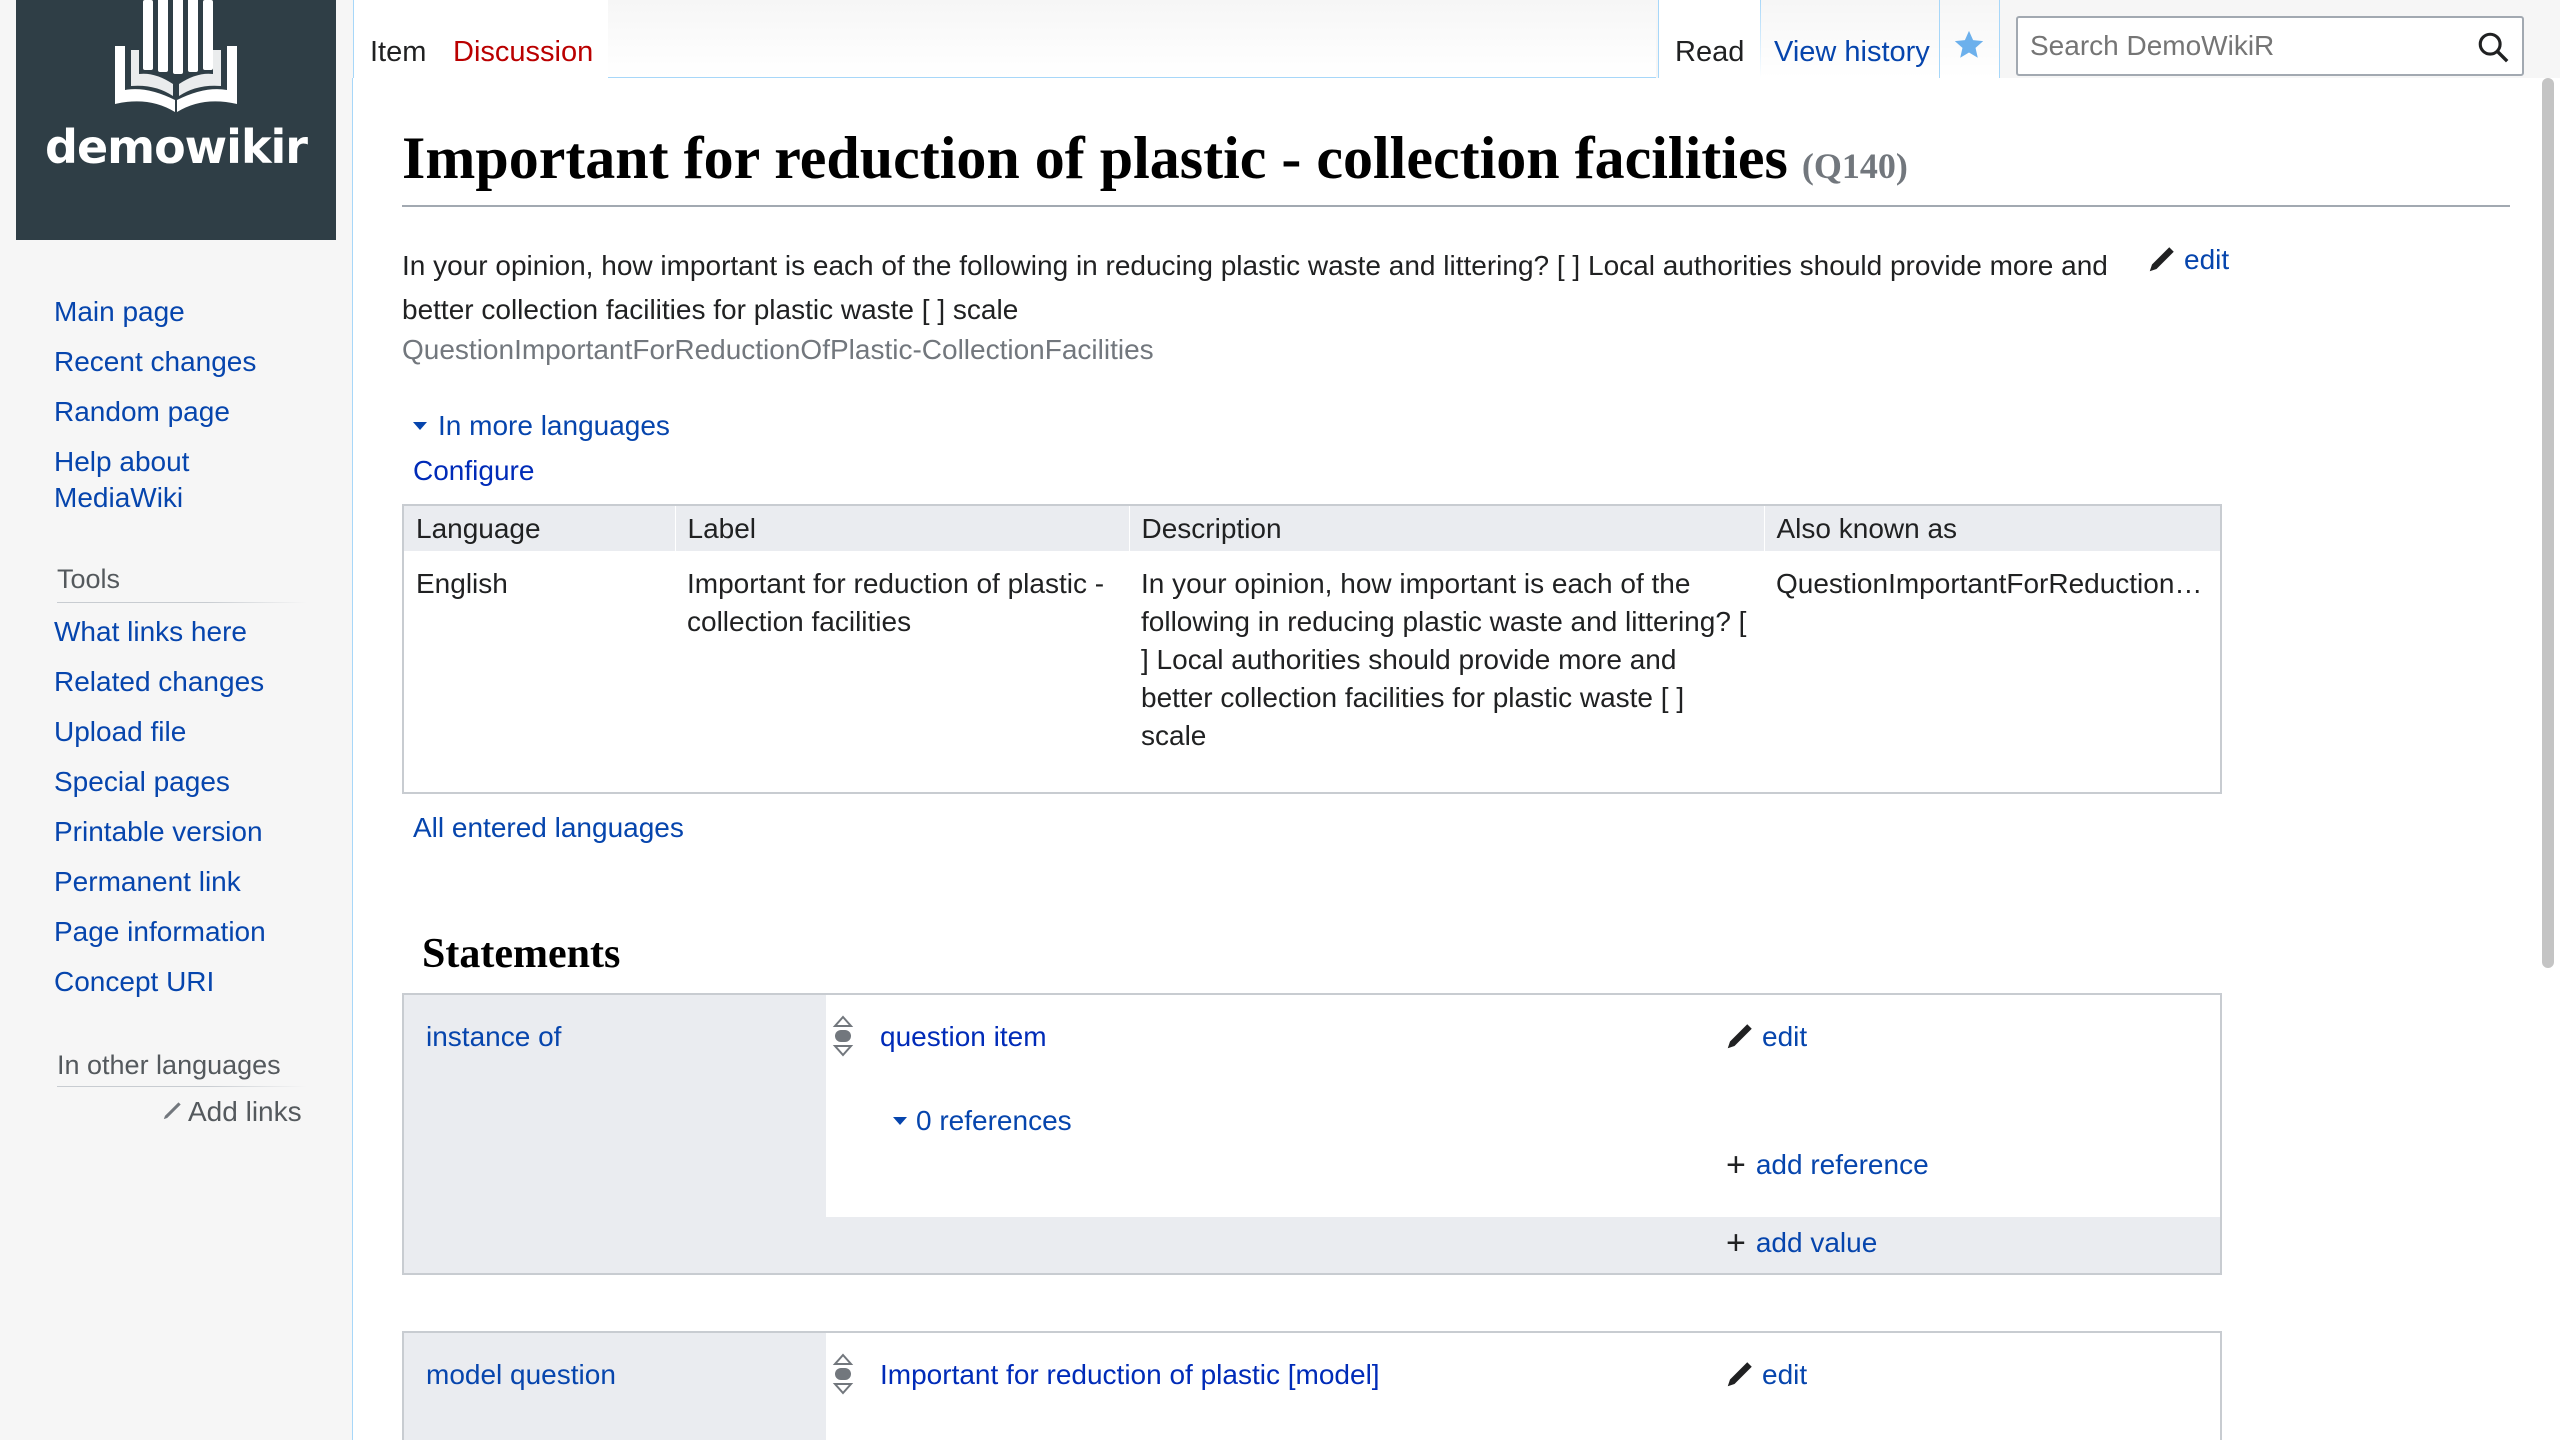 The height and width of the screenshot is (1440, 2560). Describe the element at coordinates (121, 479) in the screenshot. I see `nav-help: Help about MediaWiki` at that location.